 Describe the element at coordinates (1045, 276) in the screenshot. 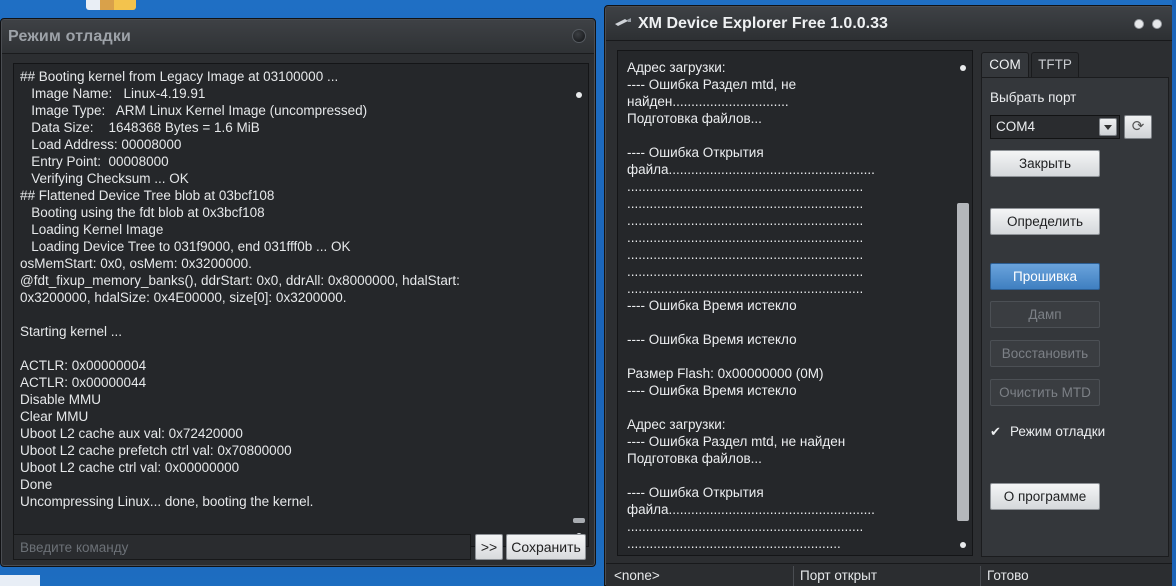

I see `flash-button: Прошивка` at that location.